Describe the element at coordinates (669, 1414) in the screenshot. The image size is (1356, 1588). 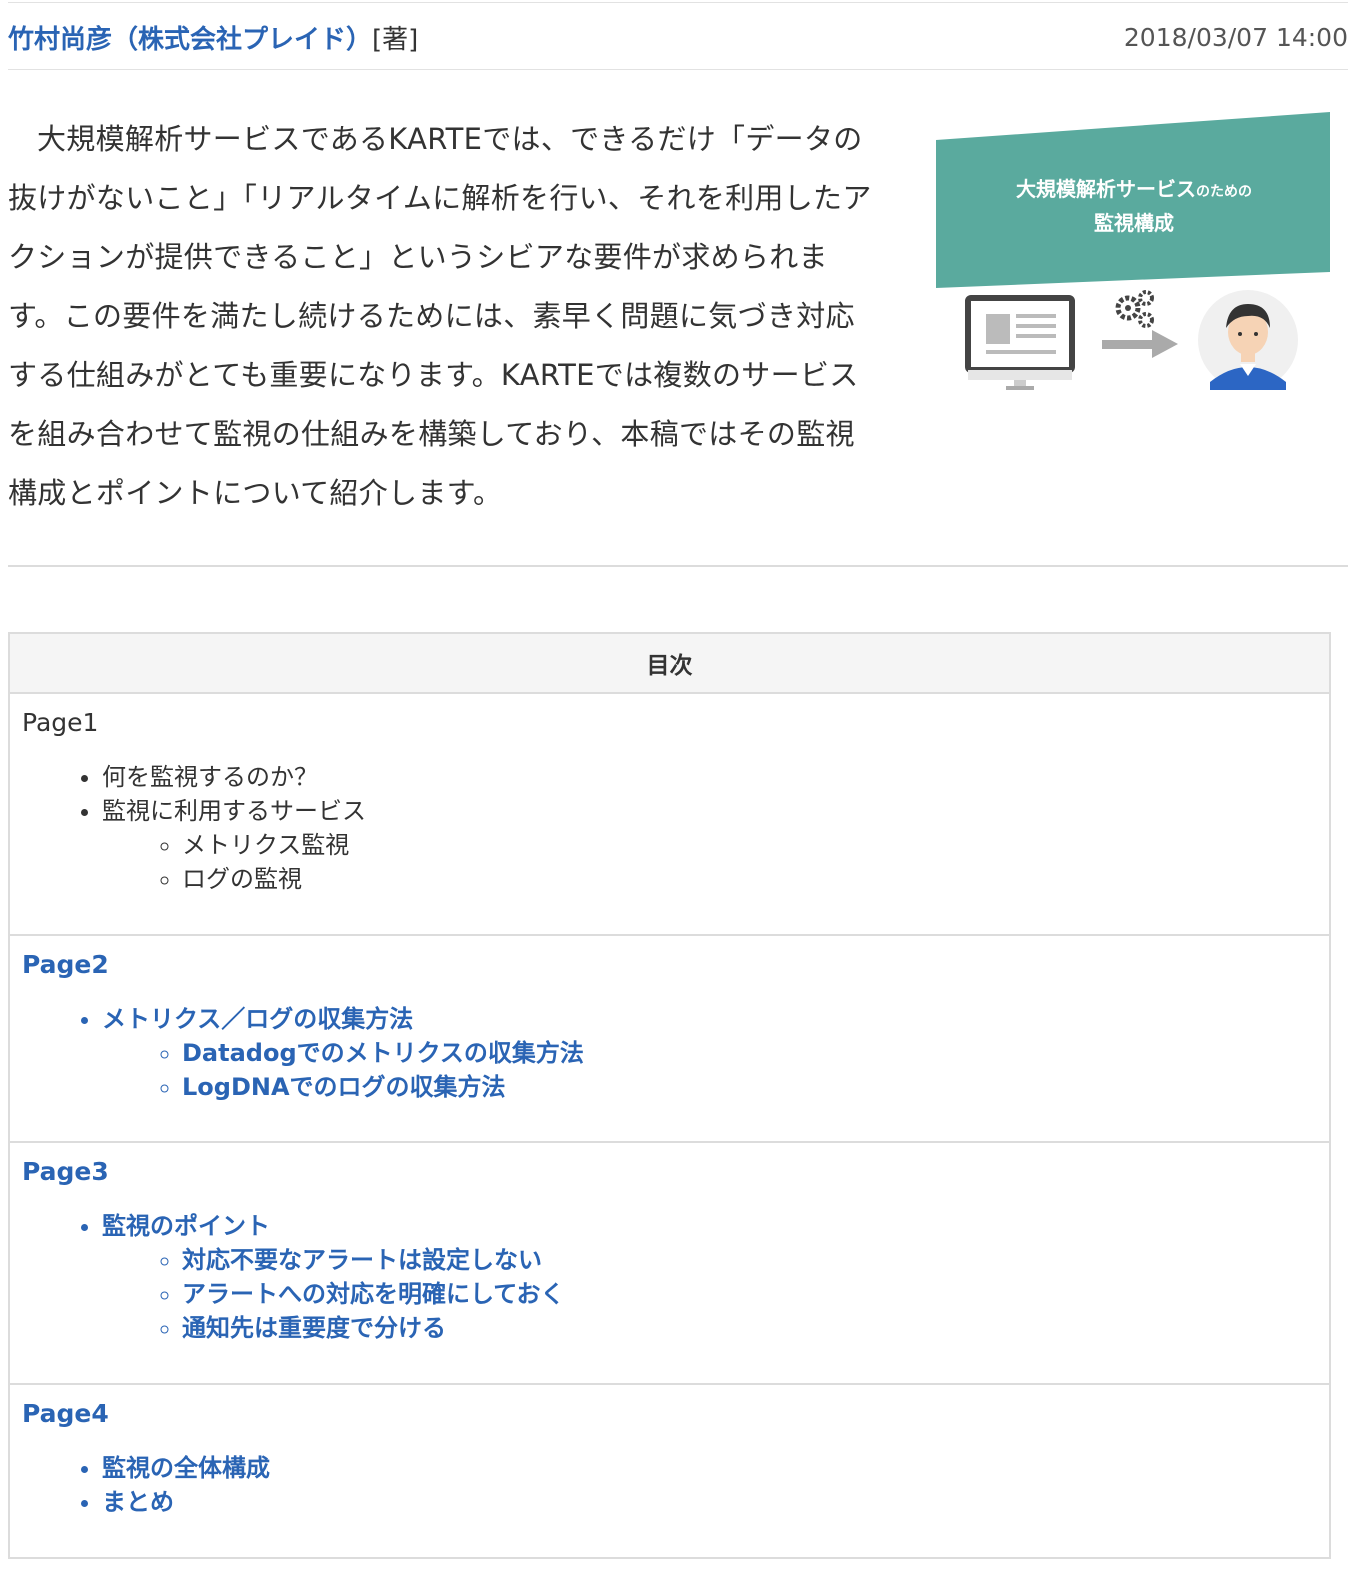
I see `toc-page-link: Page4` at that location.